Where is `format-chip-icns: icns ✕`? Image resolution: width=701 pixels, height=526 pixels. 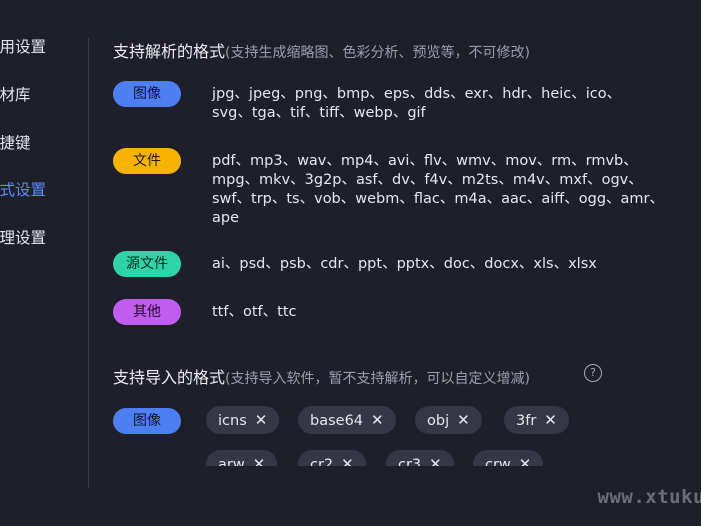
format-chip-icns: icns ✕ is located at coordinates (243, 420).